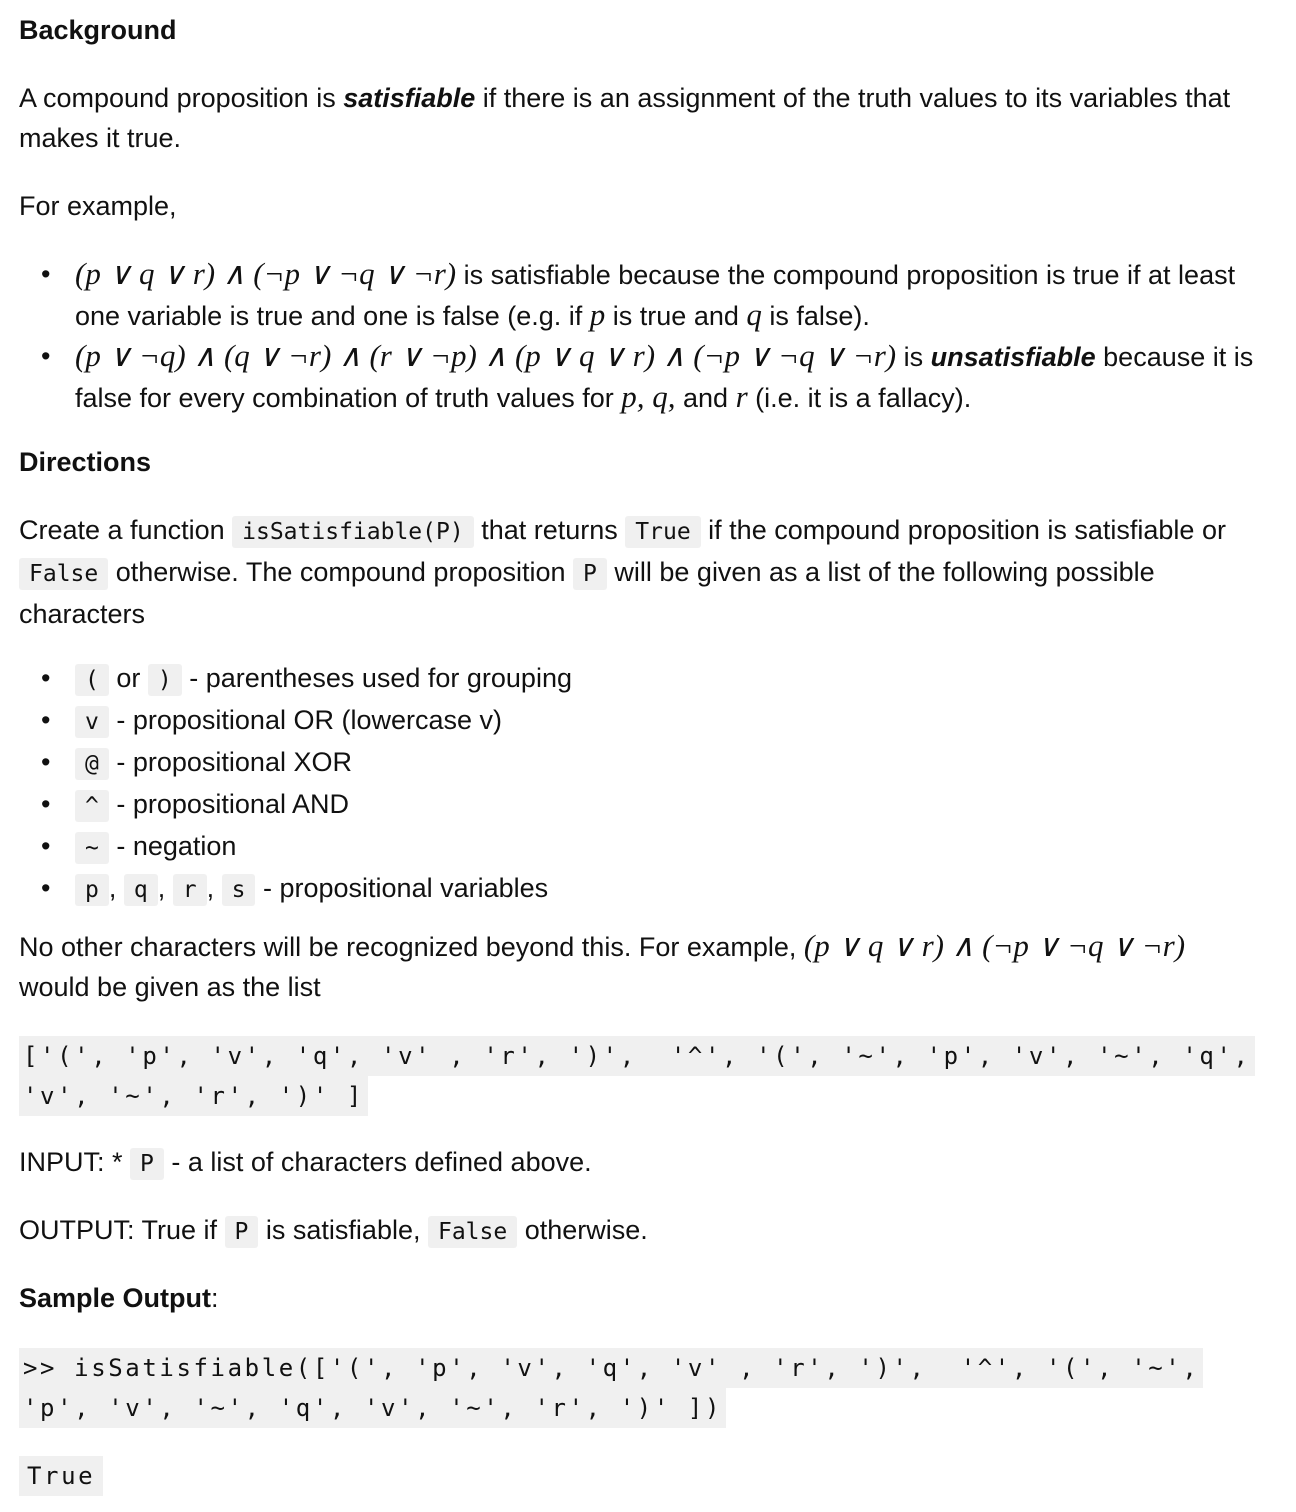 This screenshot has width=1296, height=1512. I want to click on false-code: False, so click(64, 574).